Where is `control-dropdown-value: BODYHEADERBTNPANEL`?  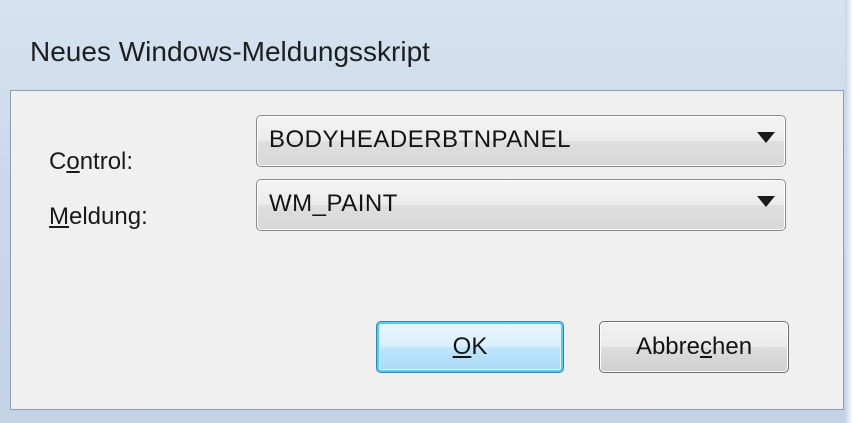
control-dropdown-value: BODYHEADERBTNPANEL is located at coordinates (420, 139).